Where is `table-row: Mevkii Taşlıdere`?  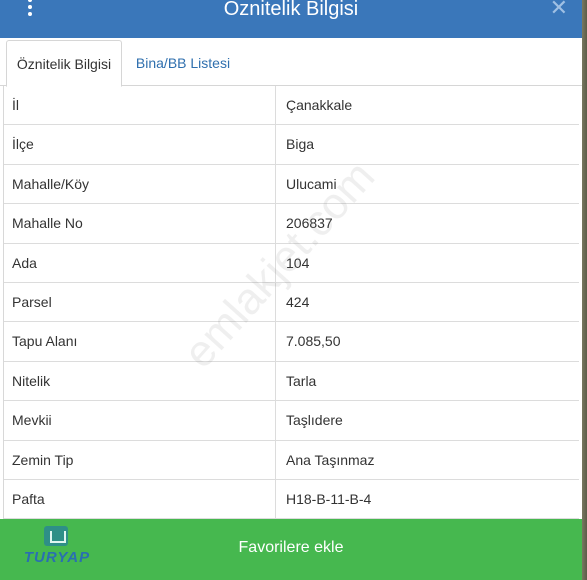 table-row: Mevkii Taşlıdere is located at coordinates (291, 421).